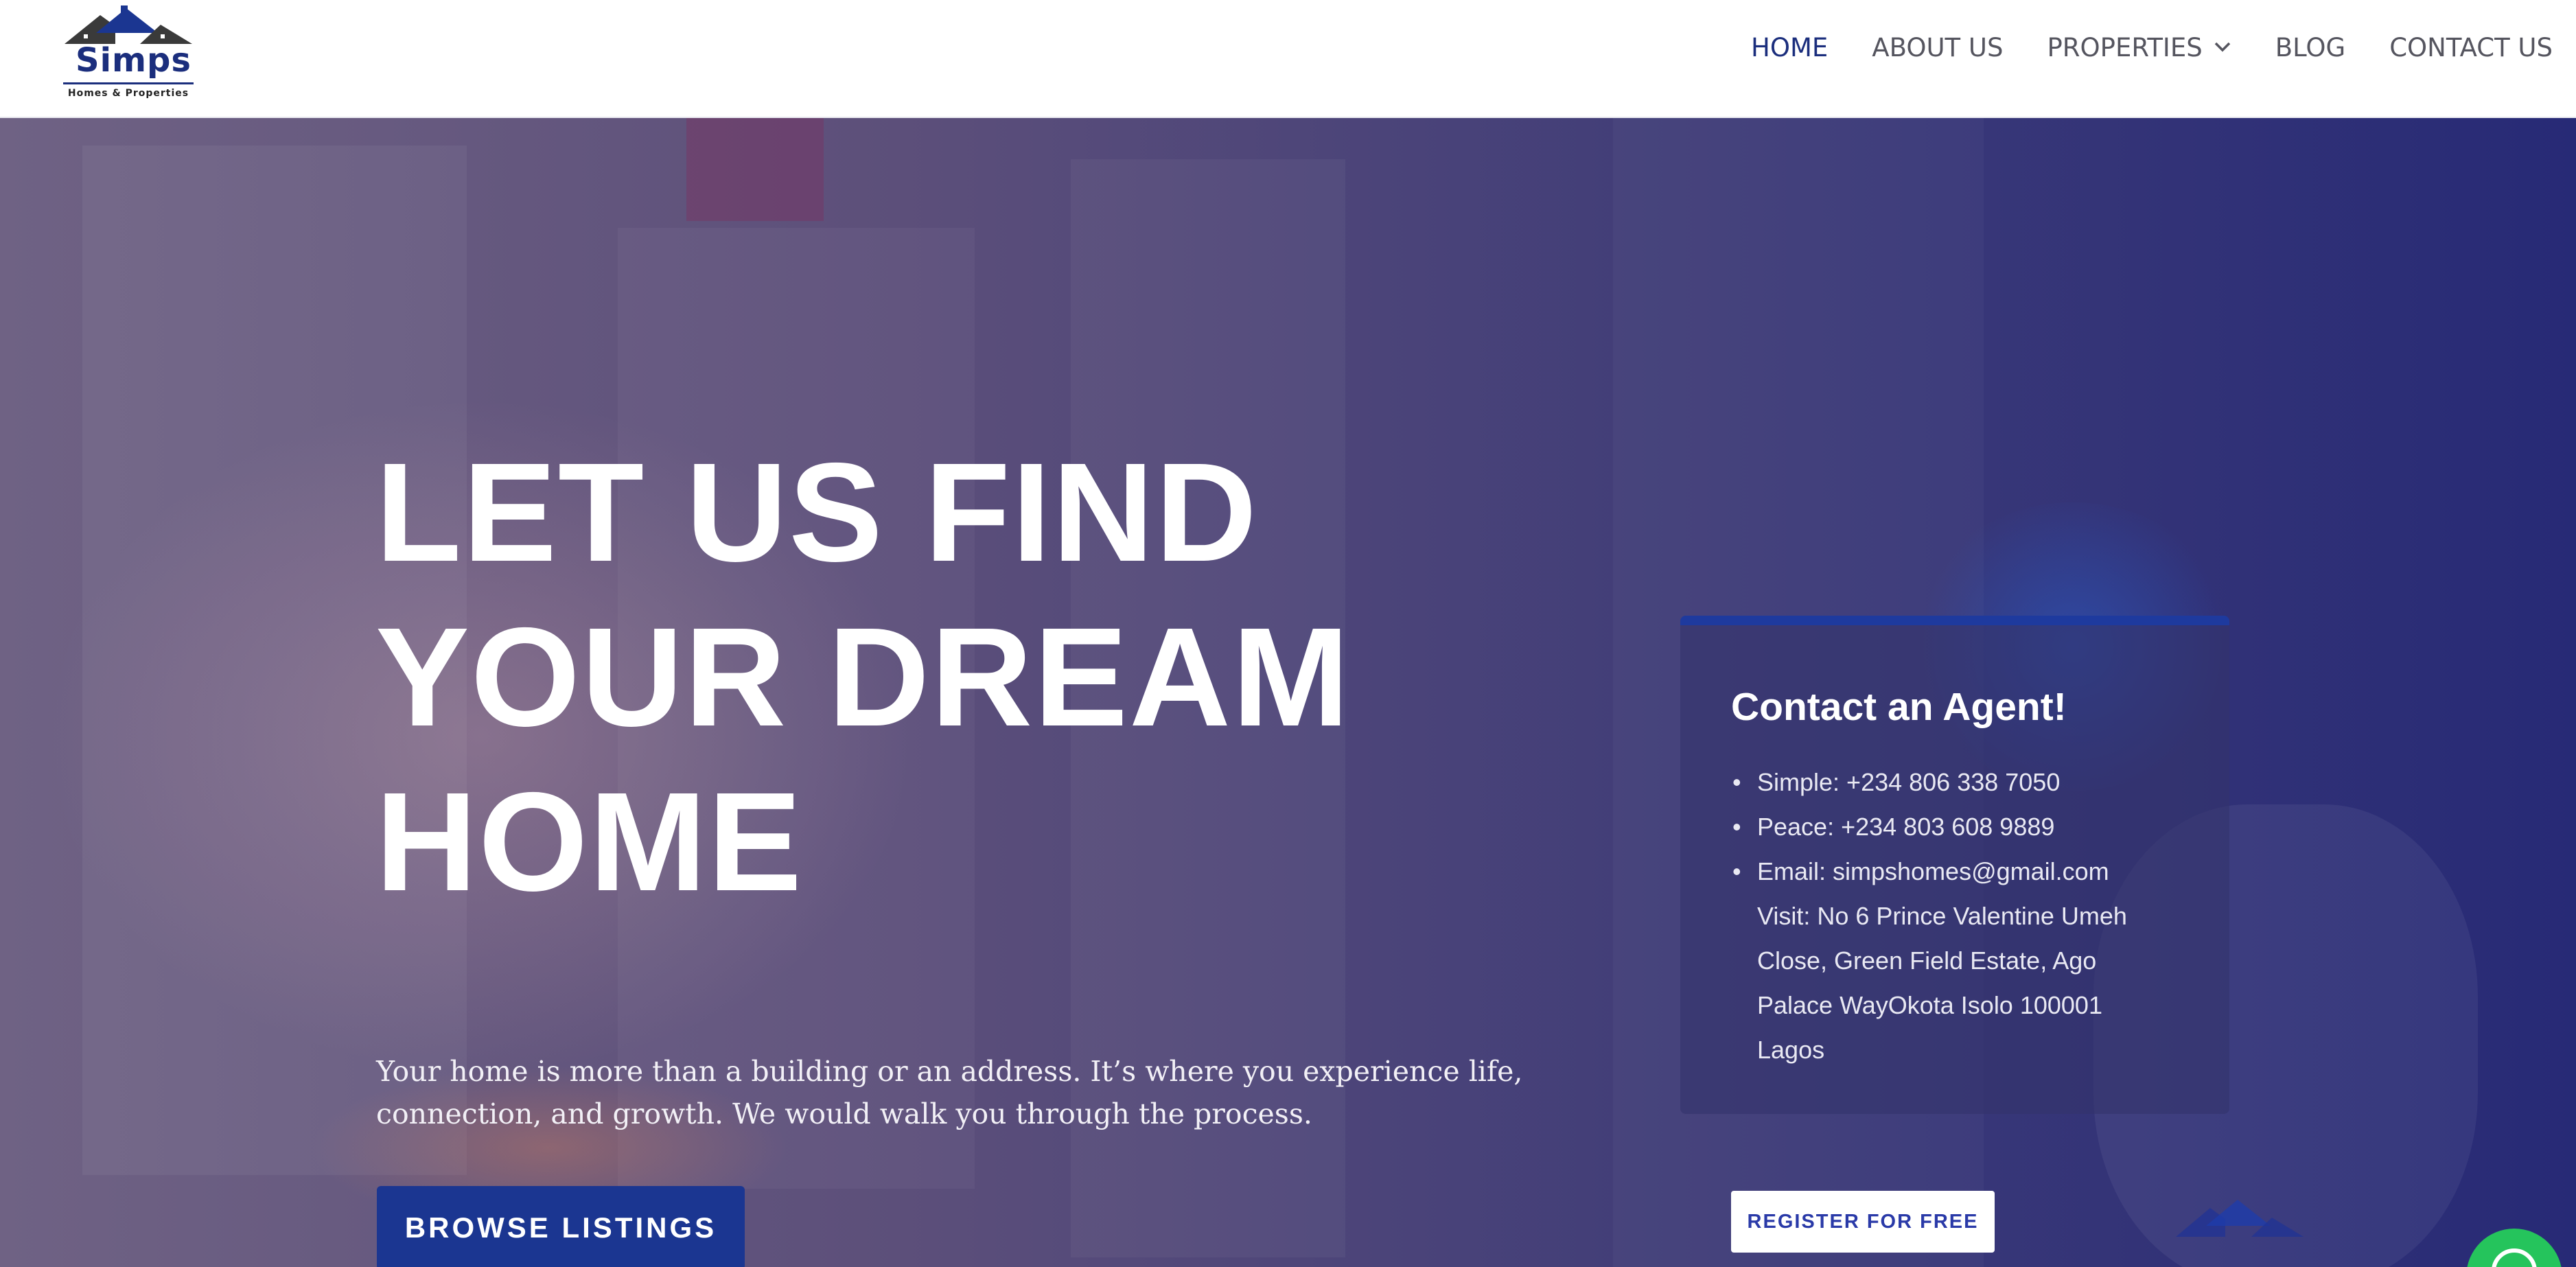  I want to click on nav-contact-us-label: CONTACT US, so click(2471, 47).